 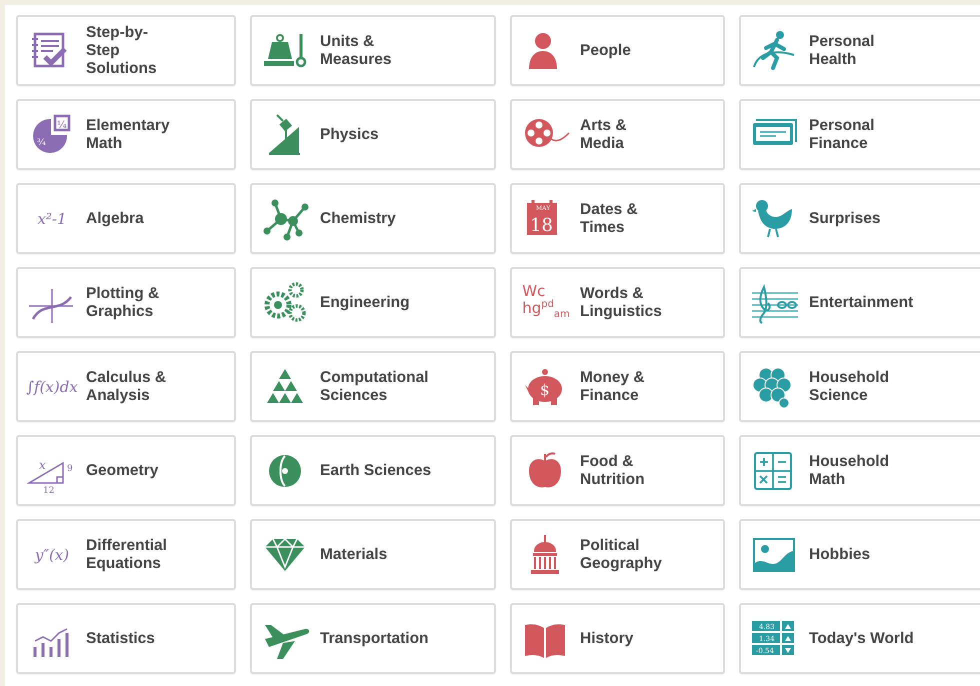 I want to click on subject-label: Transportation, so click(x=374, y=639).